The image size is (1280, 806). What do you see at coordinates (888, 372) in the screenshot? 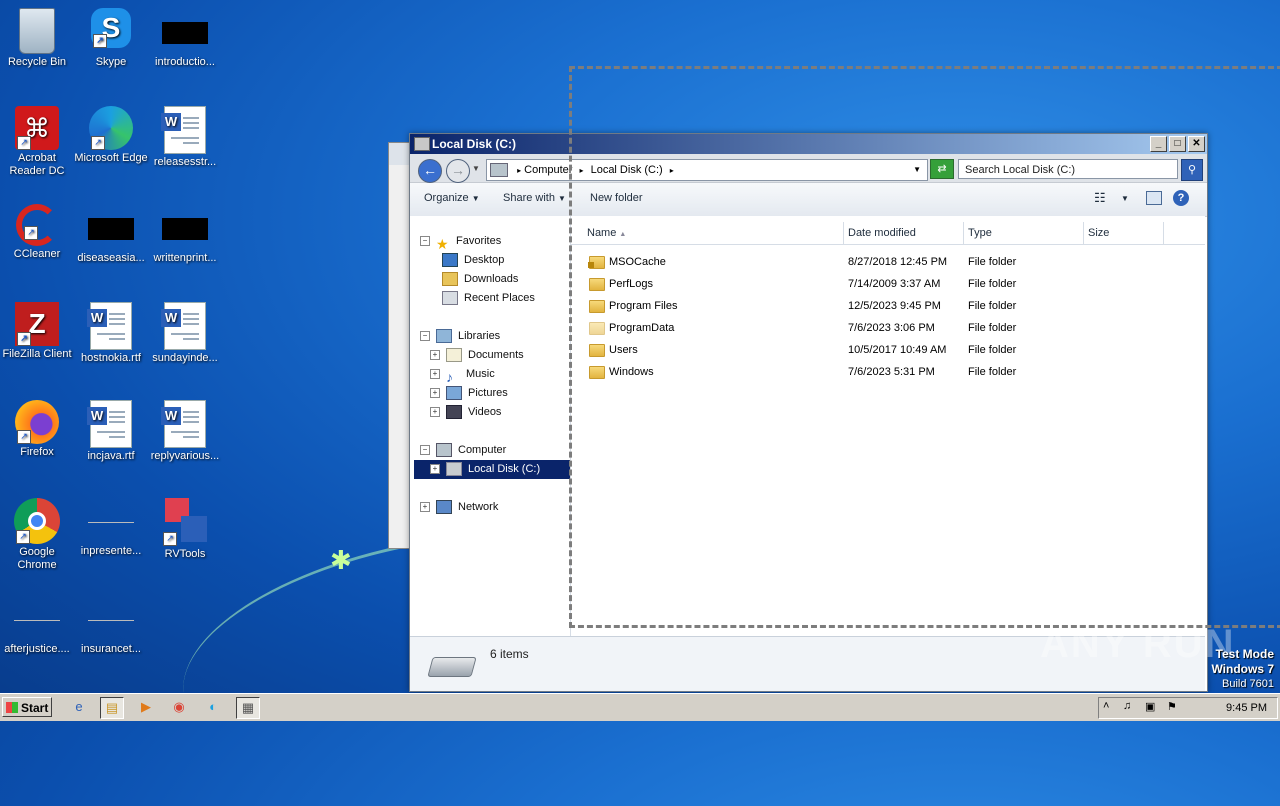
I see `table-row: Windows 7/6/2023 5:31 PM File folder` at bounding box center [888, 372].